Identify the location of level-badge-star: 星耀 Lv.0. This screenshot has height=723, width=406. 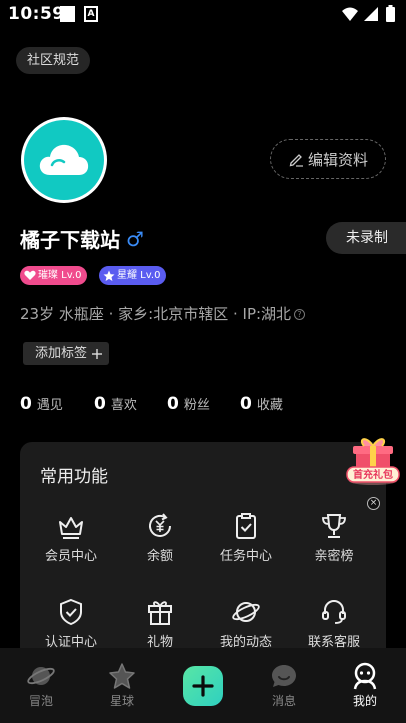
(133, 275).